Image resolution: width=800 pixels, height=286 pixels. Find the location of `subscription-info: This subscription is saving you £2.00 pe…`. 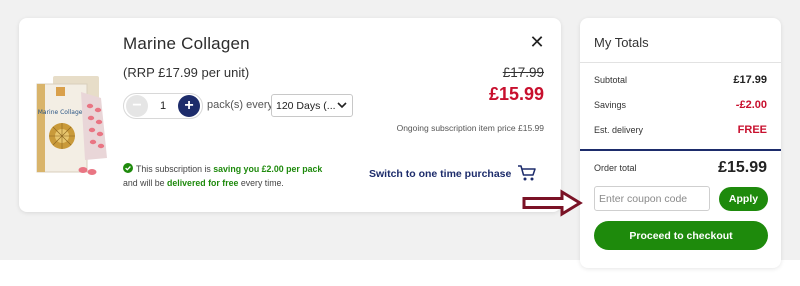

subscription-info: This subscription is saving you £2.00 pe… is located at coordinates (222, 176).